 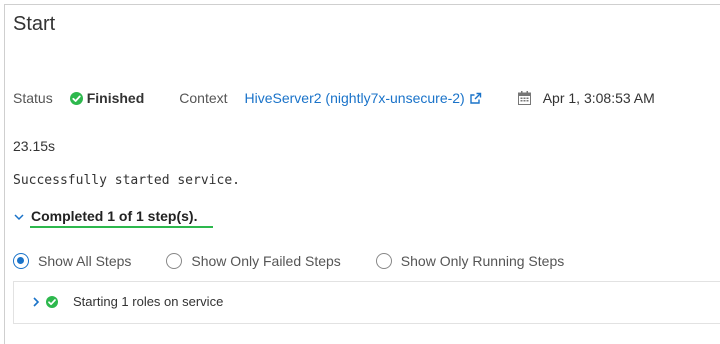 What do you see at coordinates (482, 261) in the screenshot?
I see `filter-running-steps-label: Show Only Running Steps` at bounding box center [482, 261].